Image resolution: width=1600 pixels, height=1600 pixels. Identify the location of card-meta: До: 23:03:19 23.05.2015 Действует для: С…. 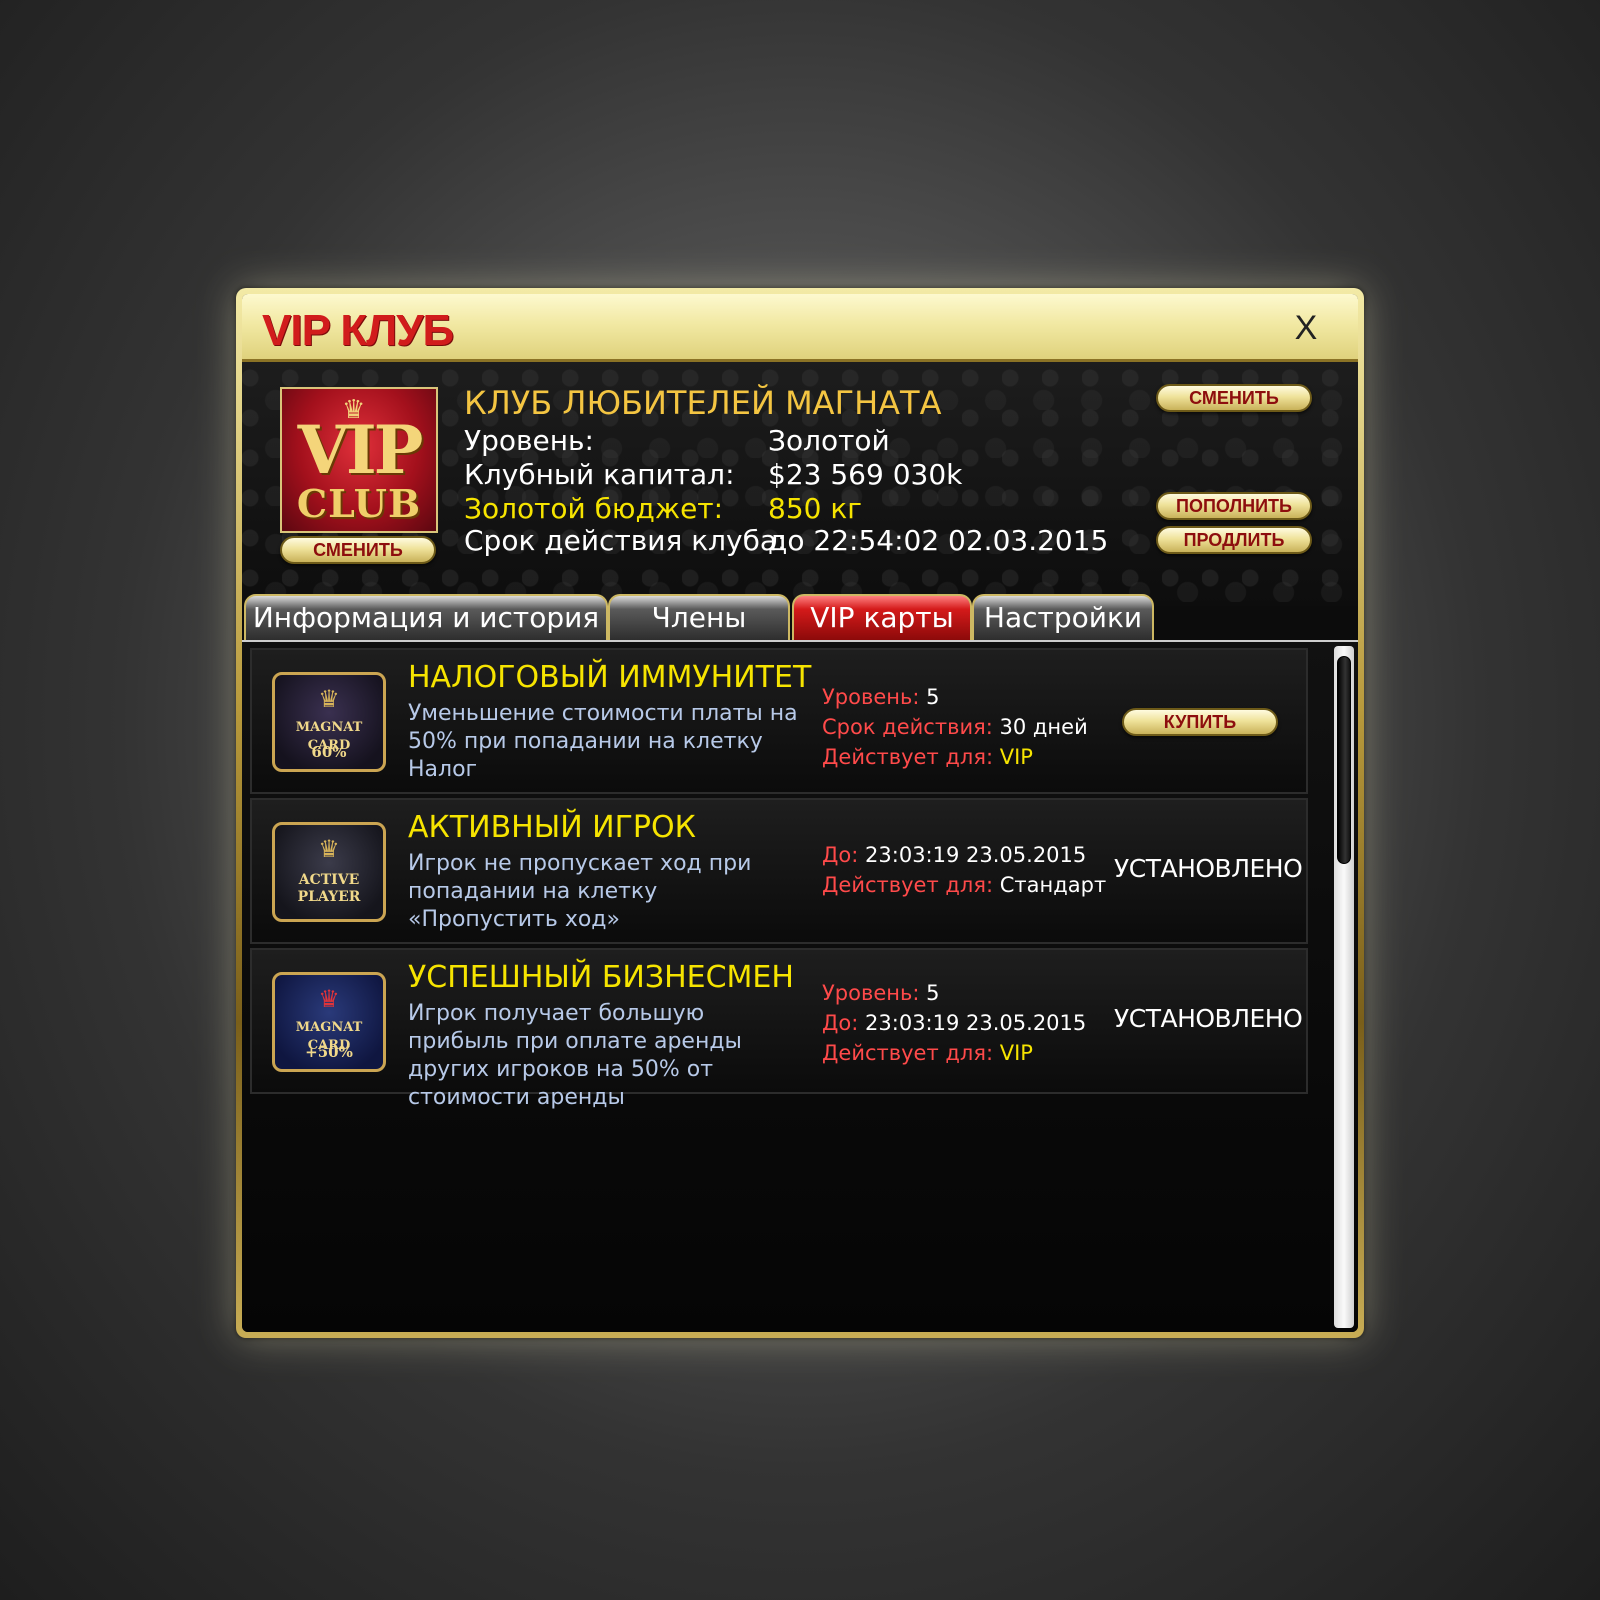
(964, 870).